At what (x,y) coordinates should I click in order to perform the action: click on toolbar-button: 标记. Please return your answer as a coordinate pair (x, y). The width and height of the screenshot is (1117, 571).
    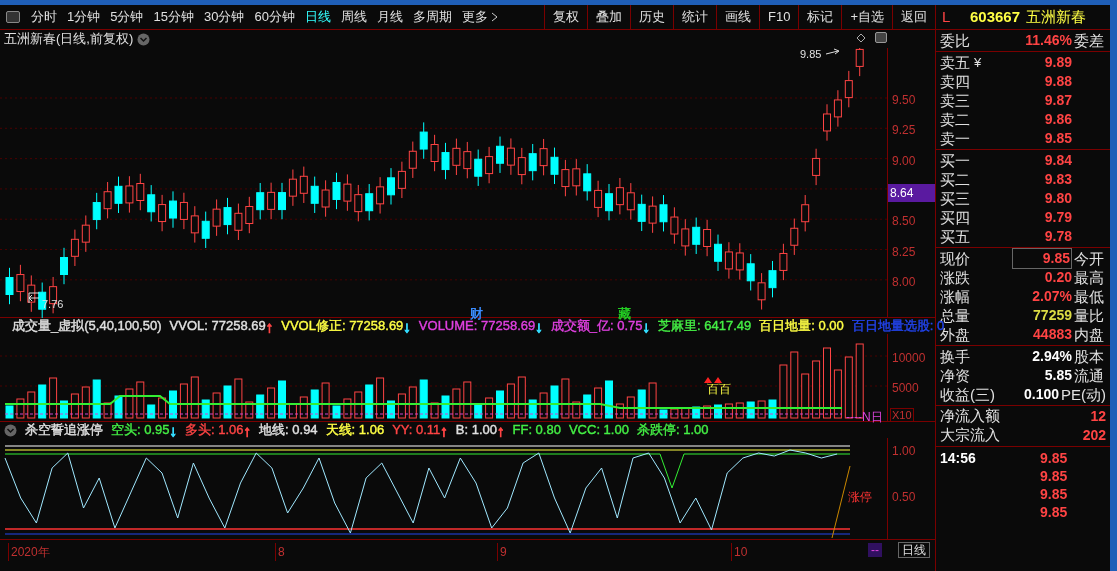
    Looking at the image, I should click on (820, 17).